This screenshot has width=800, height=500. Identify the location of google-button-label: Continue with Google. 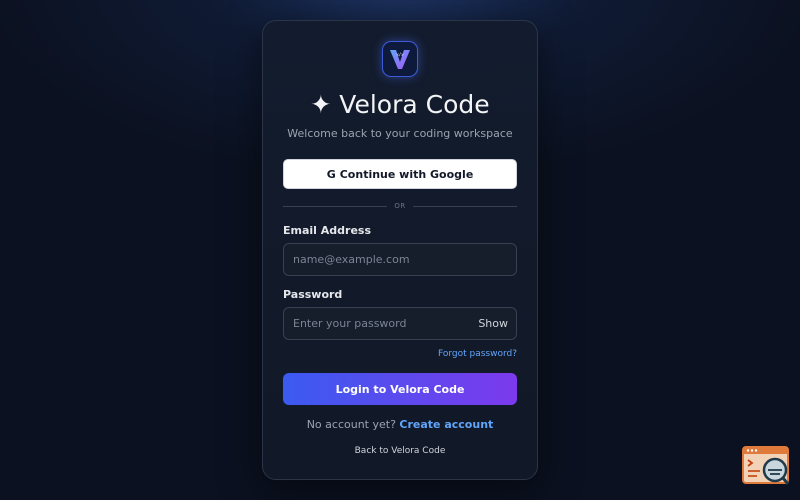
(406, 174).